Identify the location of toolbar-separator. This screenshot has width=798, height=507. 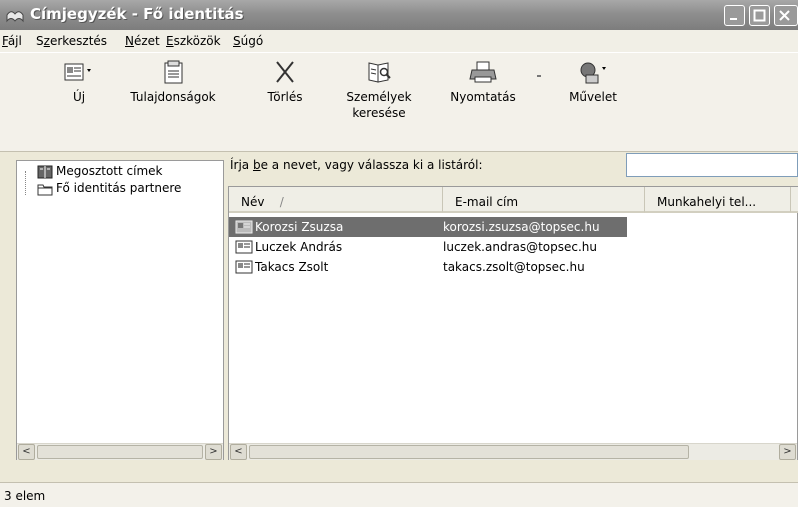
(539, 76).